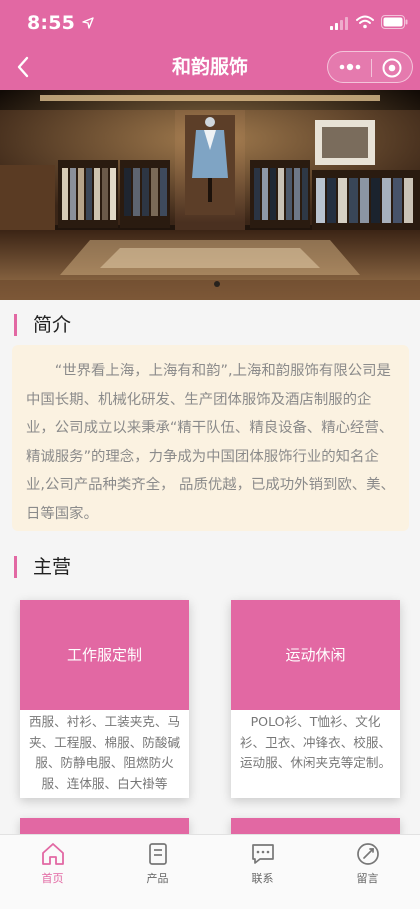 This screenshot has width=420, height=909. I want to click on card-title: 运动休闲, so click(315, 655).